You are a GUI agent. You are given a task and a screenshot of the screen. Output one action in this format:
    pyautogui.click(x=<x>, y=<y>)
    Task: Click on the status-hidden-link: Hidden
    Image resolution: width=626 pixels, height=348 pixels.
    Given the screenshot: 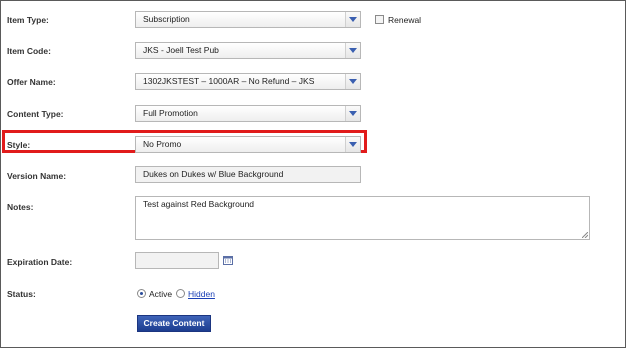 What is the action you would take?
    pyautogui.click(x=201, y=294)
    